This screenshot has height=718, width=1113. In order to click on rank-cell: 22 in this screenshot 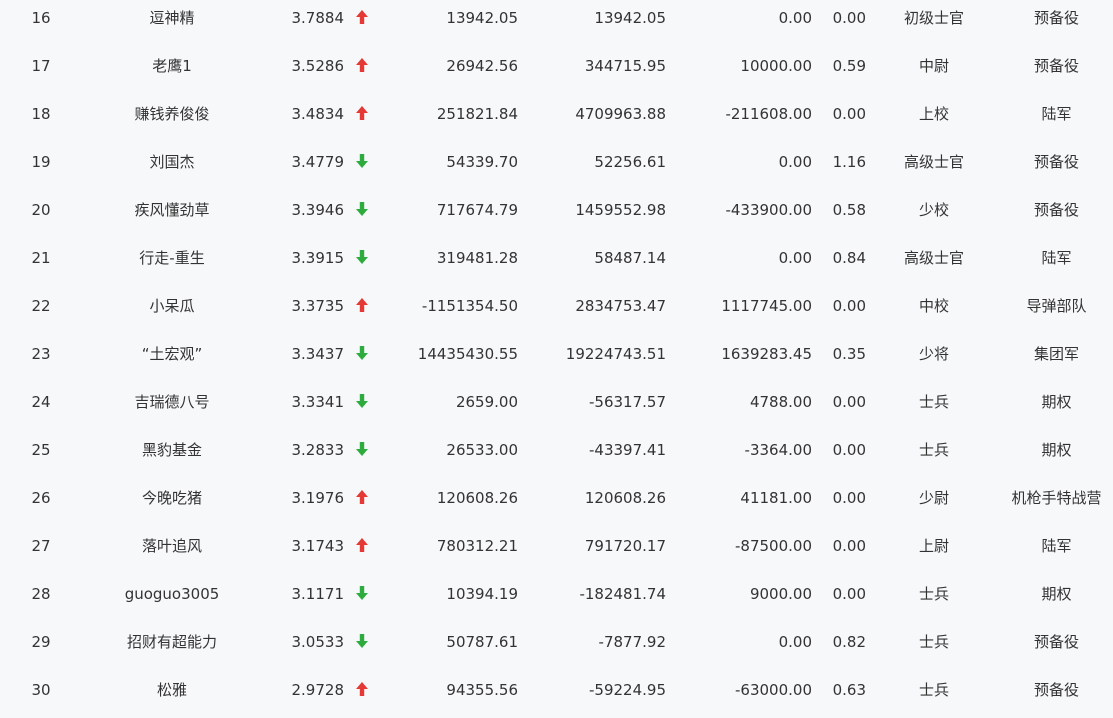, I will do `click(41, 306)`.